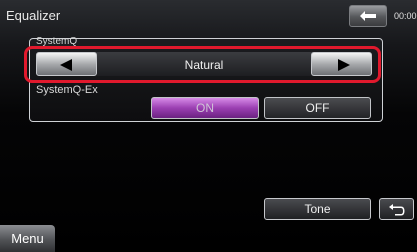 This screenshot has width=417, height=252. Describe the element at coordinates (405, 16) in the screenshot. I see `clock: 00:00` at that location.